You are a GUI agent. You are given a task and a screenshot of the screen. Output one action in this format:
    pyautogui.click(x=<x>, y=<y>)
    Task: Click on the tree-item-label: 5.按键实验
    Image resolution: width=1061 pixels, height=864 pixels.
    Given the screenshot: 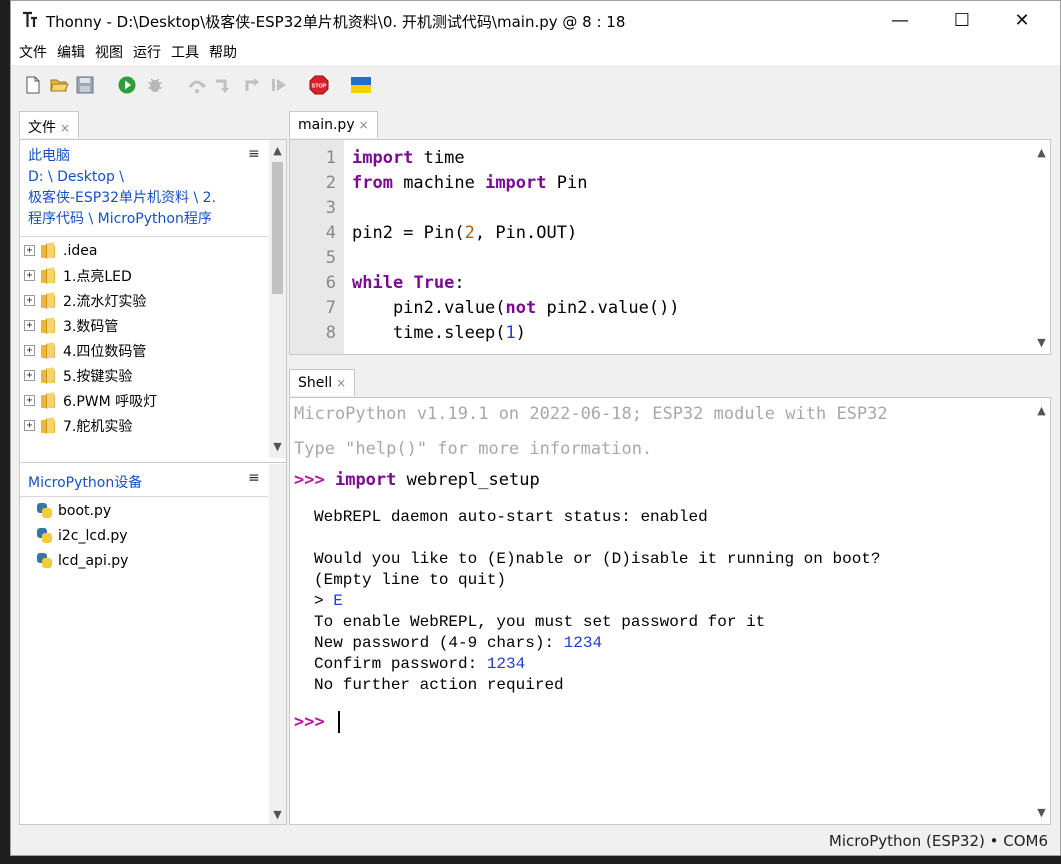 What is the action you would take?
    pyautogui.click(x=98, y=376)
    